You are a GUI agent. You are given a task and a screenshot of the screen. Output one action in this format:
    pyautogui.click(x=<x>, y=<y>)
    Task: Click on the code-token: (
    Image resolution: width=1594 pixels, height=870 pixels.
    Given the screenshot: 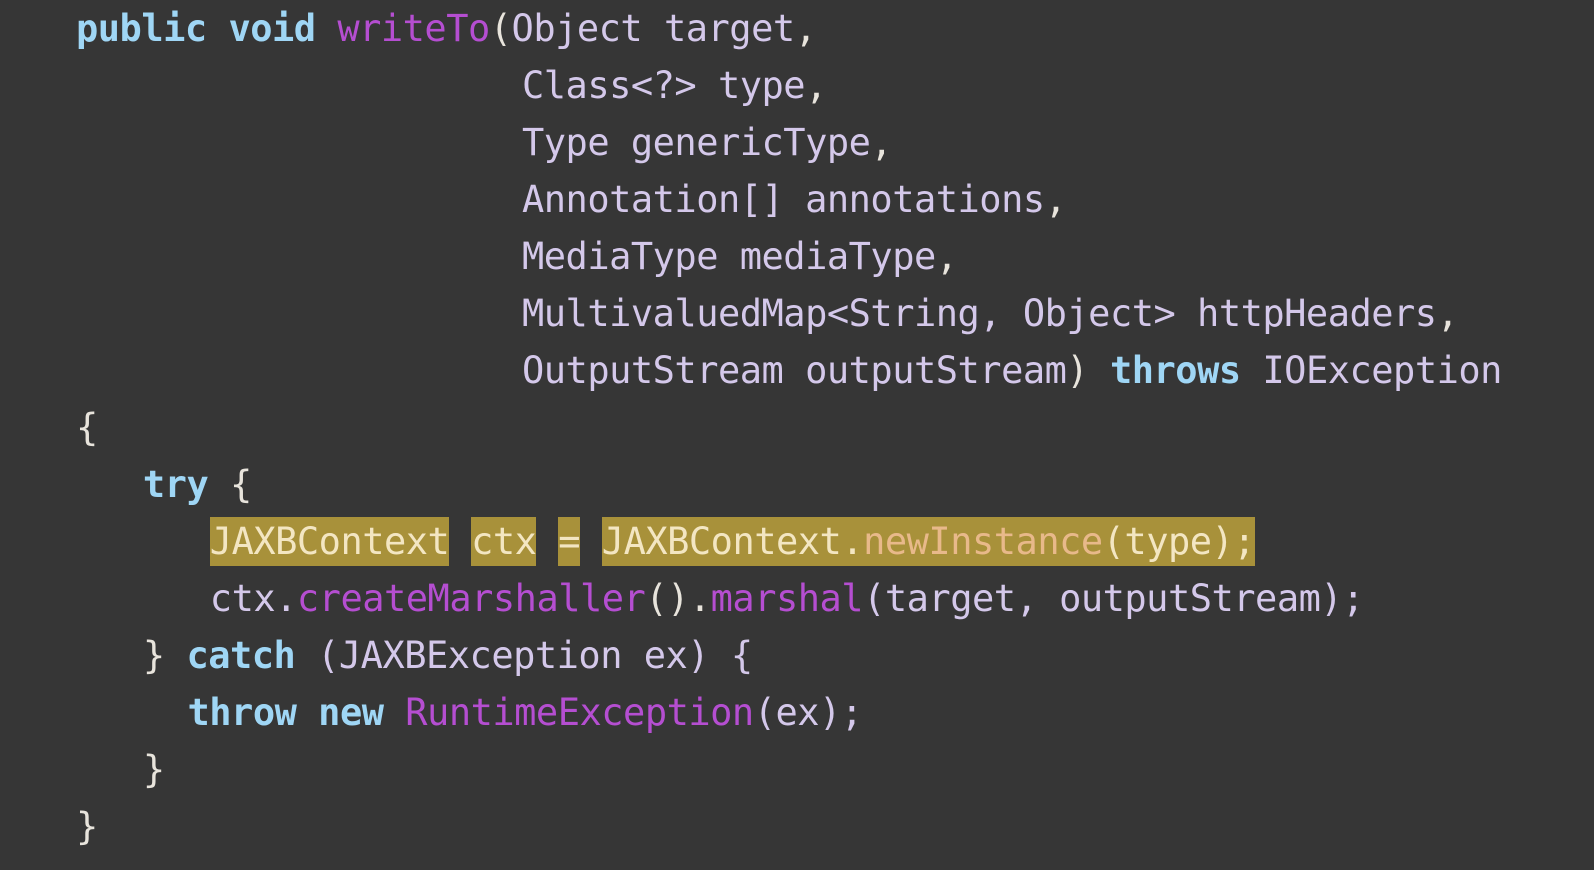 What is the action you would take?
    pyautogui.click(x=500, y=28)
    